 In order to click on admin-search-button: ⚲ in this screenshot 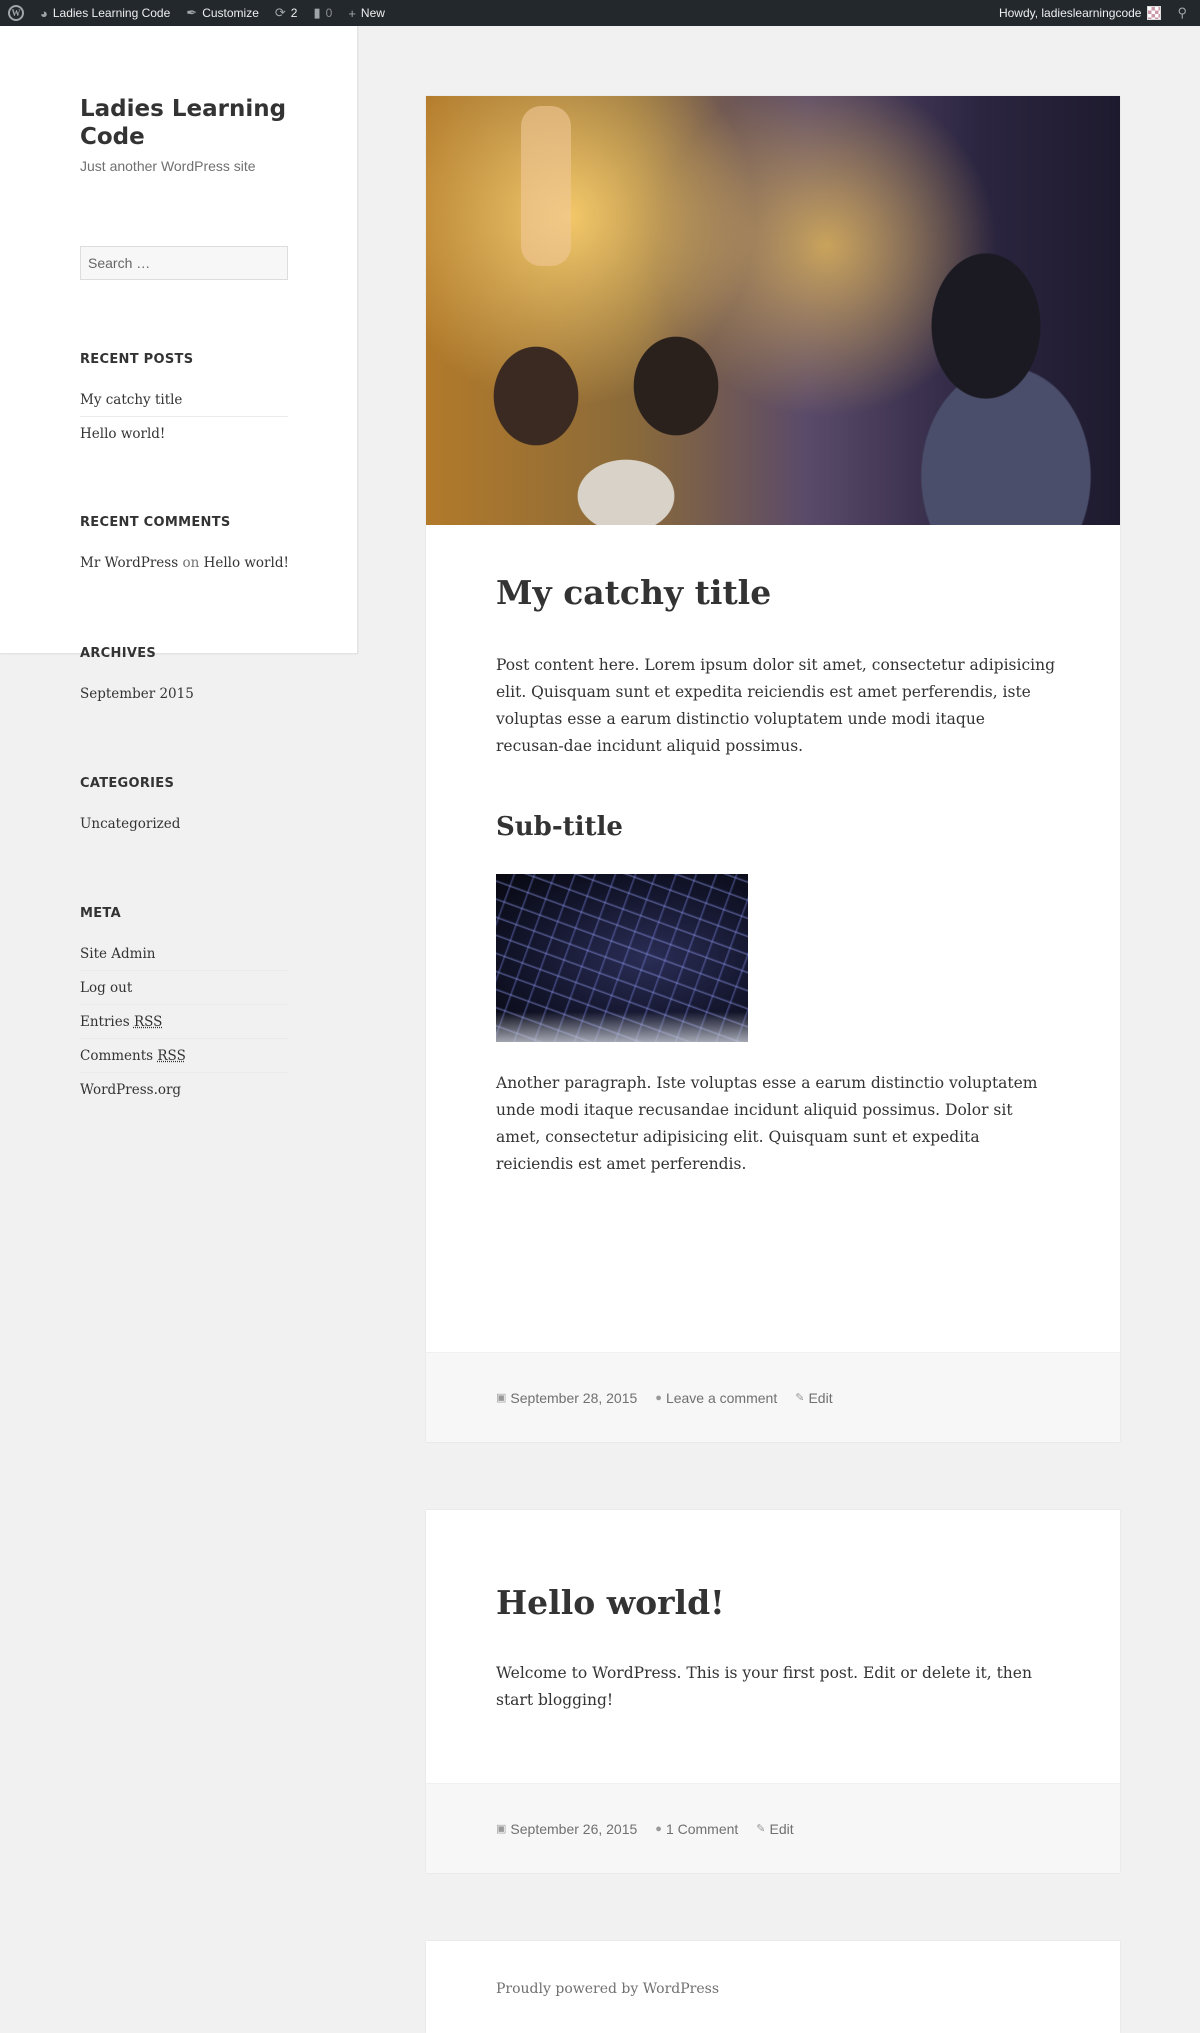, I will do `click(1184, 13)`.